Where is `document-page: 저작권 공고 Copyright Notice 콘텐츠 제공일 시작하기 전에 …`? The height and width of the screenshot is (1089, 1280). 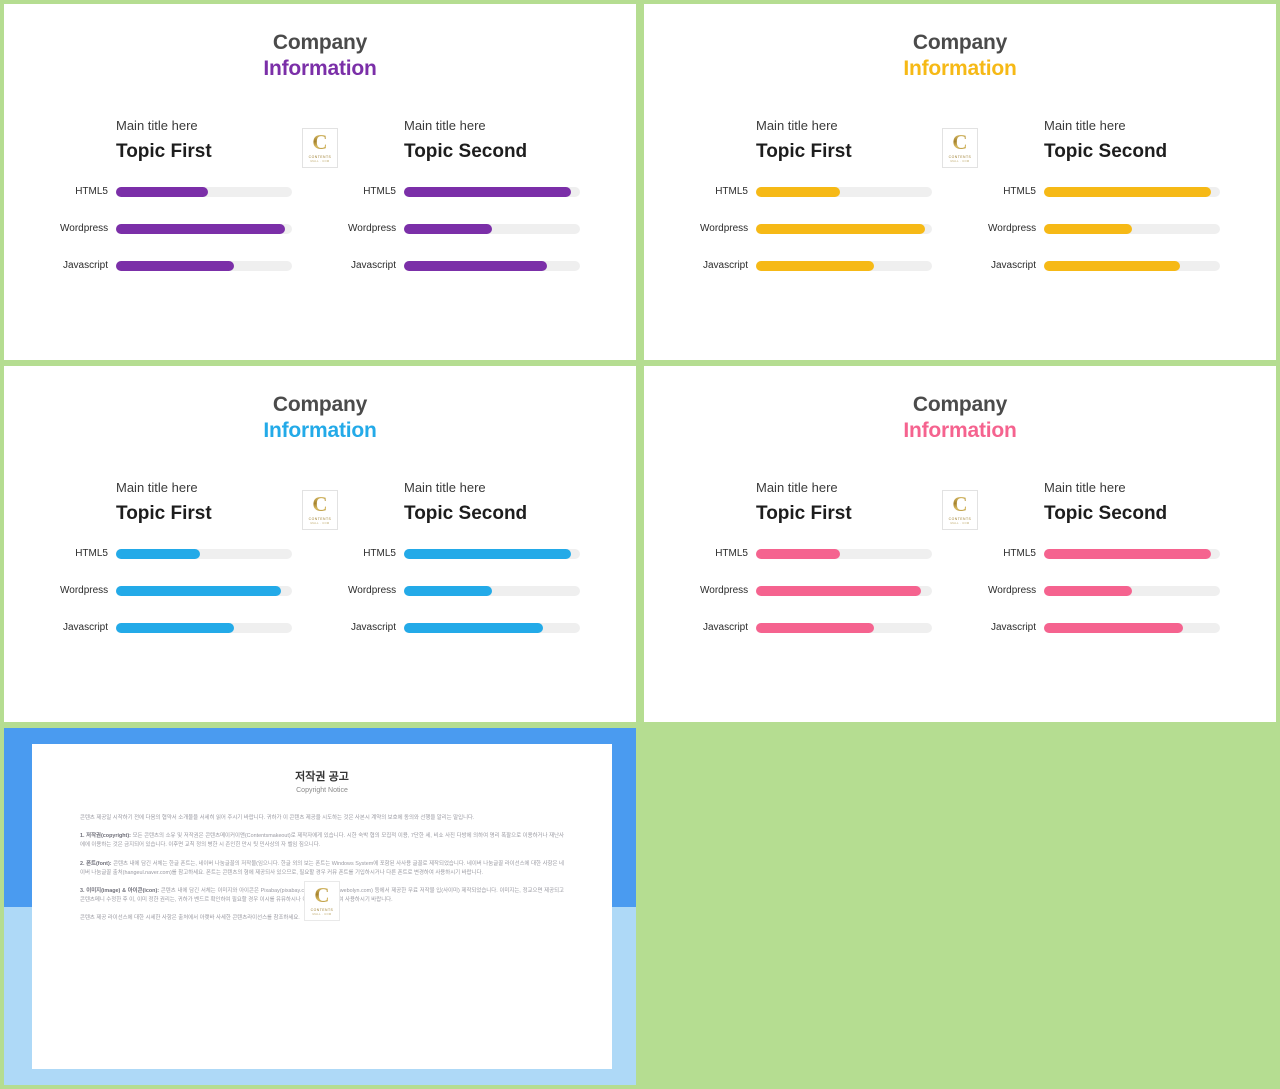 document-page: 저작권 공고 Copyright Notice 콘텐츠 제공일 시작하기 전에 … is located at coordinates (322, 906).